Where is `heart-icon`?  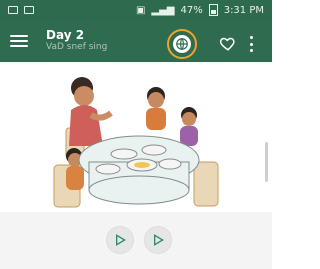
heart-icon is located at coordinates (228, 43).